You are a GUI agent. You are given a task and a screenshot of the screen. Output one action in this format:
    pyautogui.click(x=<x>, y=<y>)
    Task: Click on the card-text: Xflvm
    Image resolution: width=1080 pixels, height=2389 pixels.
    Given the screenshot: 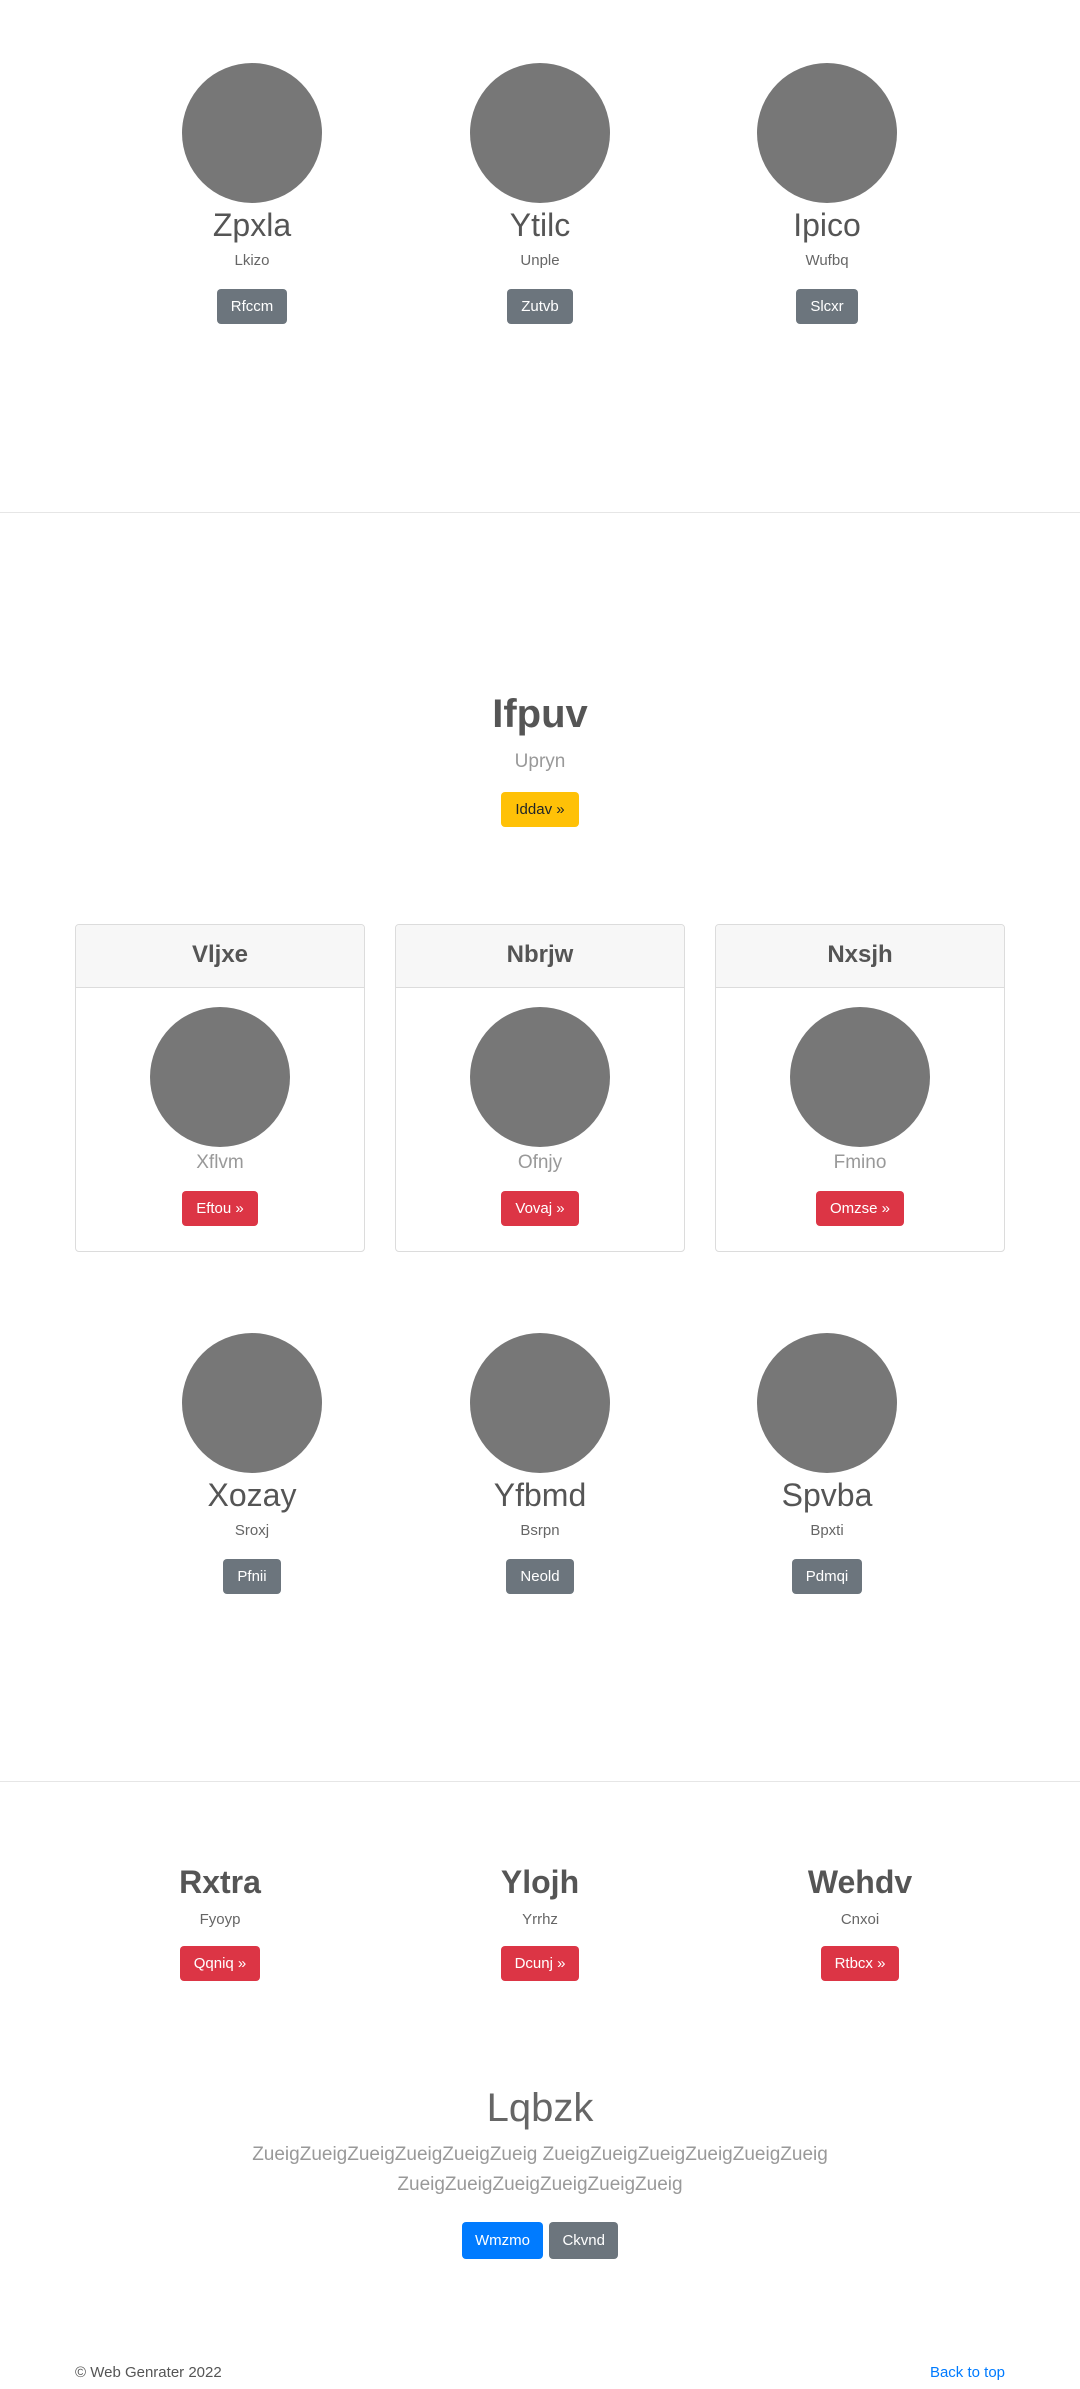 What is the action you would take?
    pyautogui.click(x=220, y=1162)
    